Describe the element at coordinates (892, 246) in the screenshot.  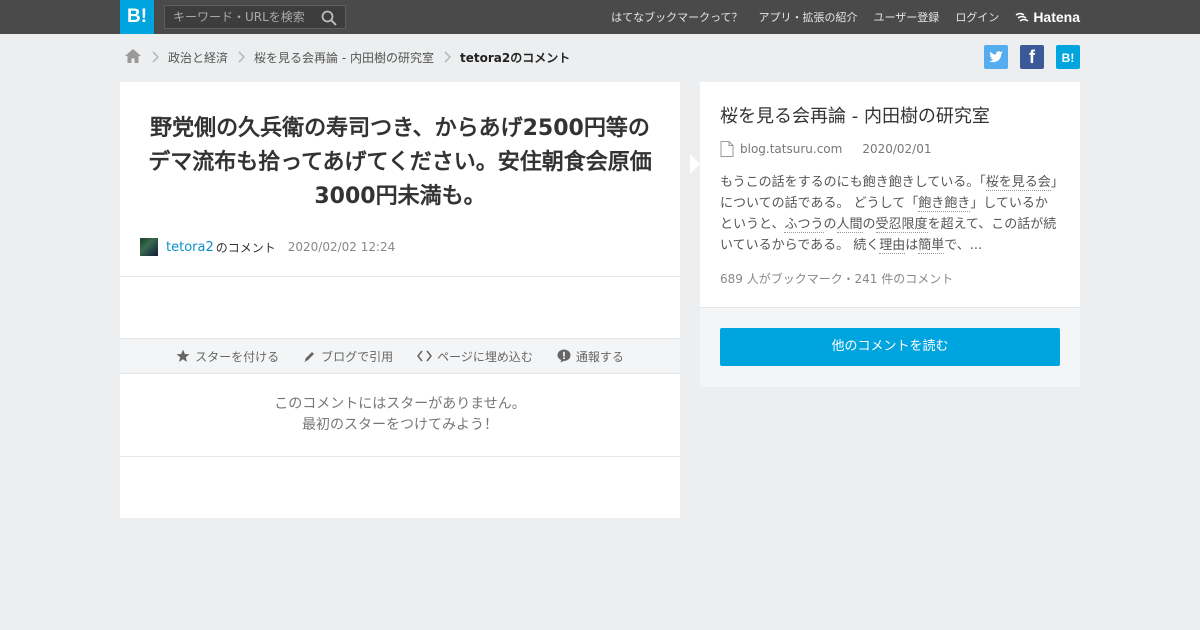
I see `keyword-link: 理由` at that location.